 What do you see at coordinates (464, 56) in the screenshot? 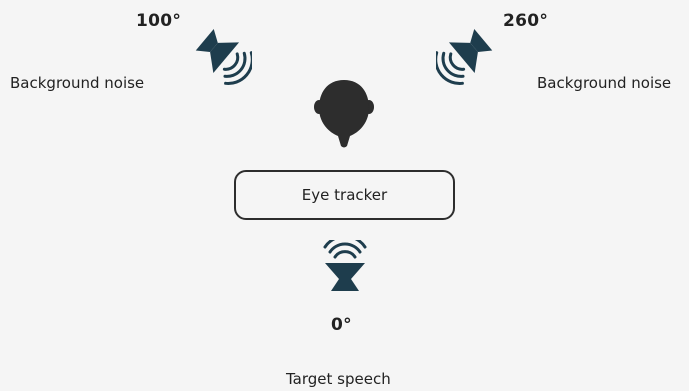
I see `speaker-icon-right` at bounding box center [464, 56].